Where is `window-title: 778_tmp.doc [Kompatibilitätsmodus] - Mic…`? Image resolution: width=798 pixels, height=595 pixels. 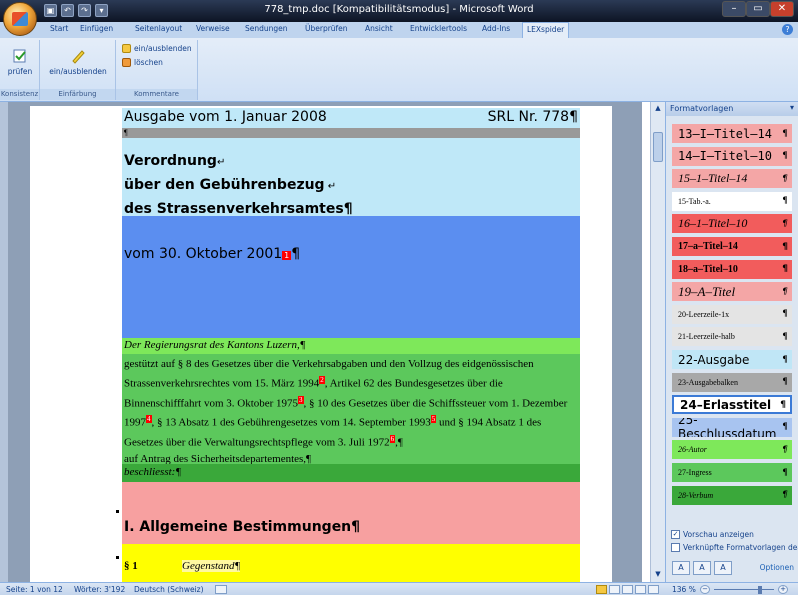 window-title: 778_tmp.doc [Kompatibilitätsmodus] - Mic… is located at coordinates (399, 9).